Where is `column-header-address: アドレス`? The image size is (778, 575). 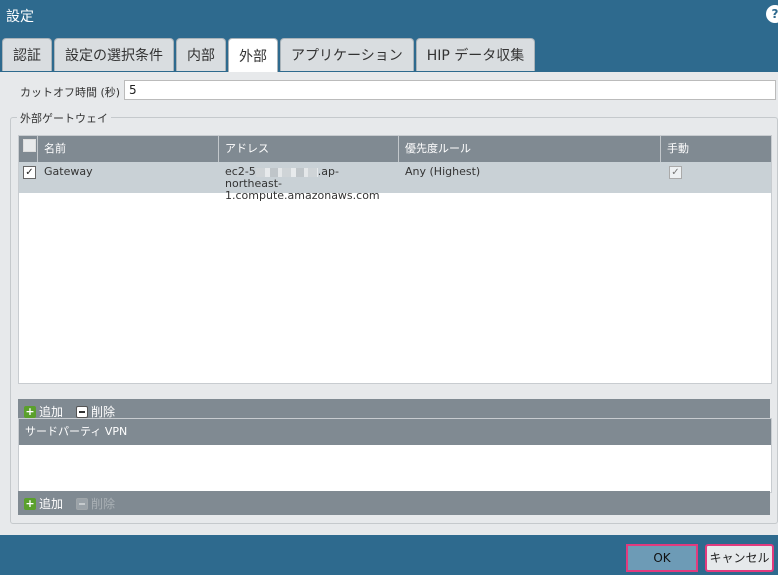 column-header-address: アドレス is located at coordinates (309, 149).